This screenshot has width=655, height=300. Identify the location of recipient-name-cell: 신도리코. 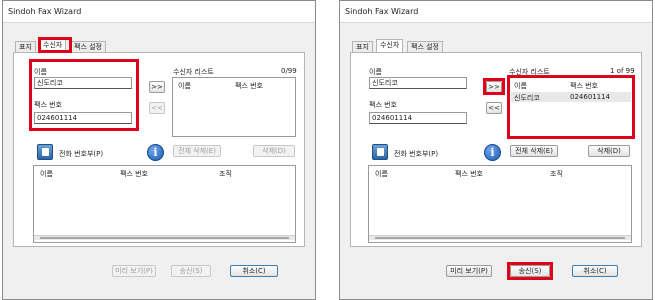
(527, 98).